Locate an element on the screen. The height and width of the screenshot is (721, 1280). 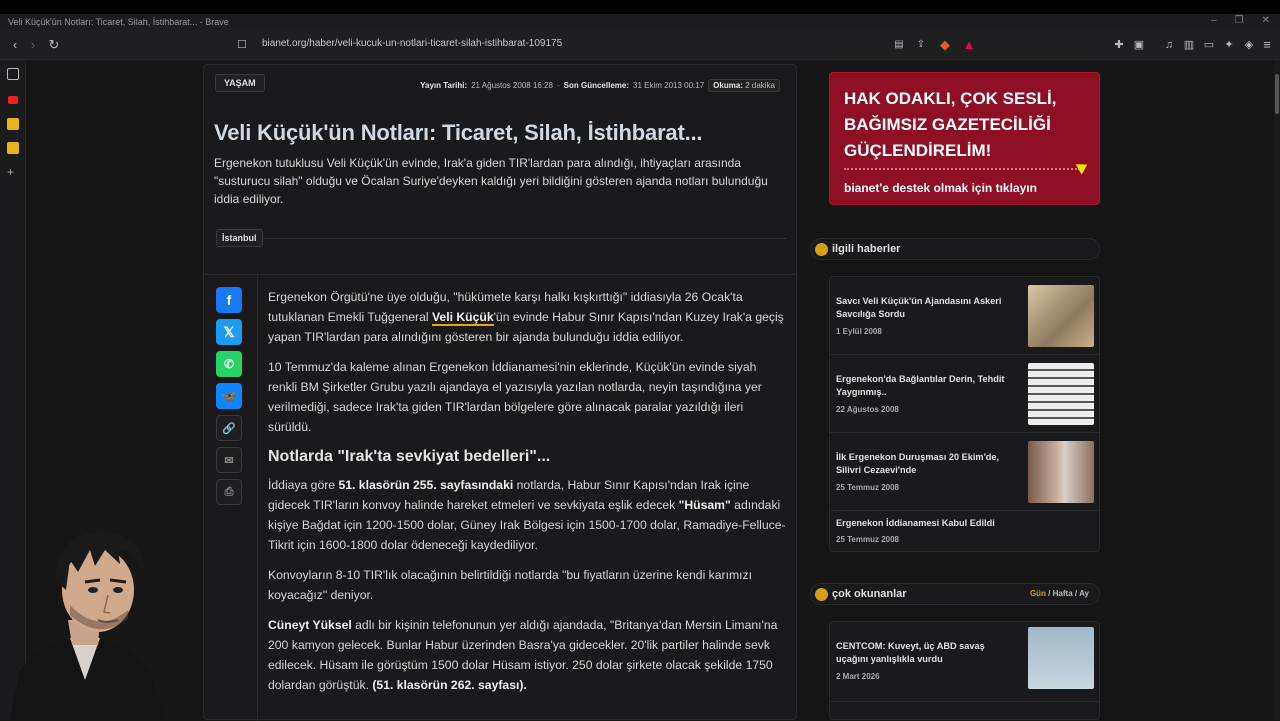
tab-day: Gün is located at coordinates (1038, 593).